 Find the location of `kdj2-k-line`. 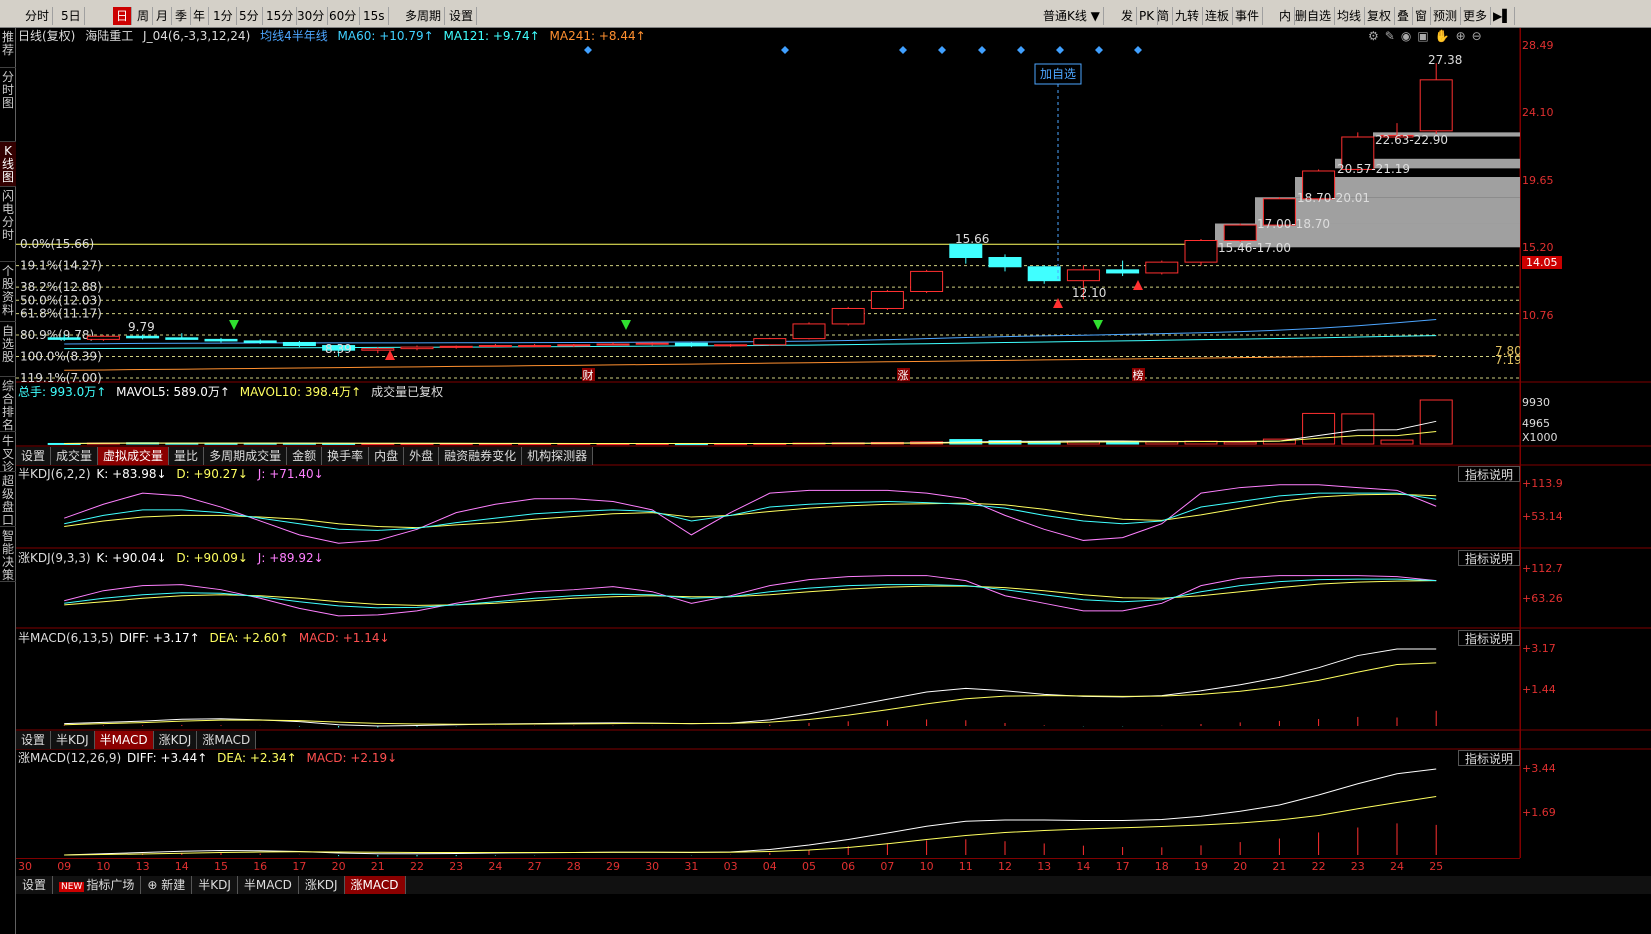

kdj2-k-line is located at coordinates (750, 593).